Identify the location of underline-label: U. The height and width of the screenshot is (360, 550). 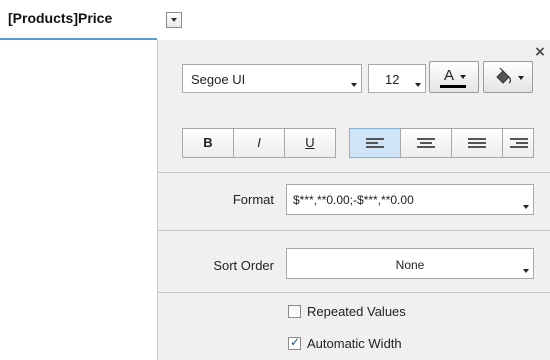
(310, 142).